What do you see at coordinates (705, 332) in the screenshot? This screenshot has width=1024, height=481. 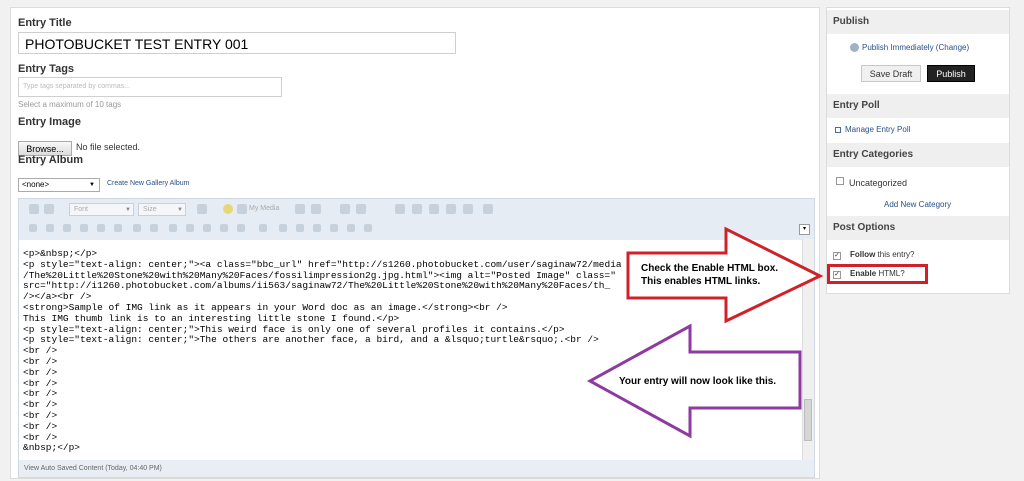 I see `annotation-overlay` at bounding box center [705, 332].